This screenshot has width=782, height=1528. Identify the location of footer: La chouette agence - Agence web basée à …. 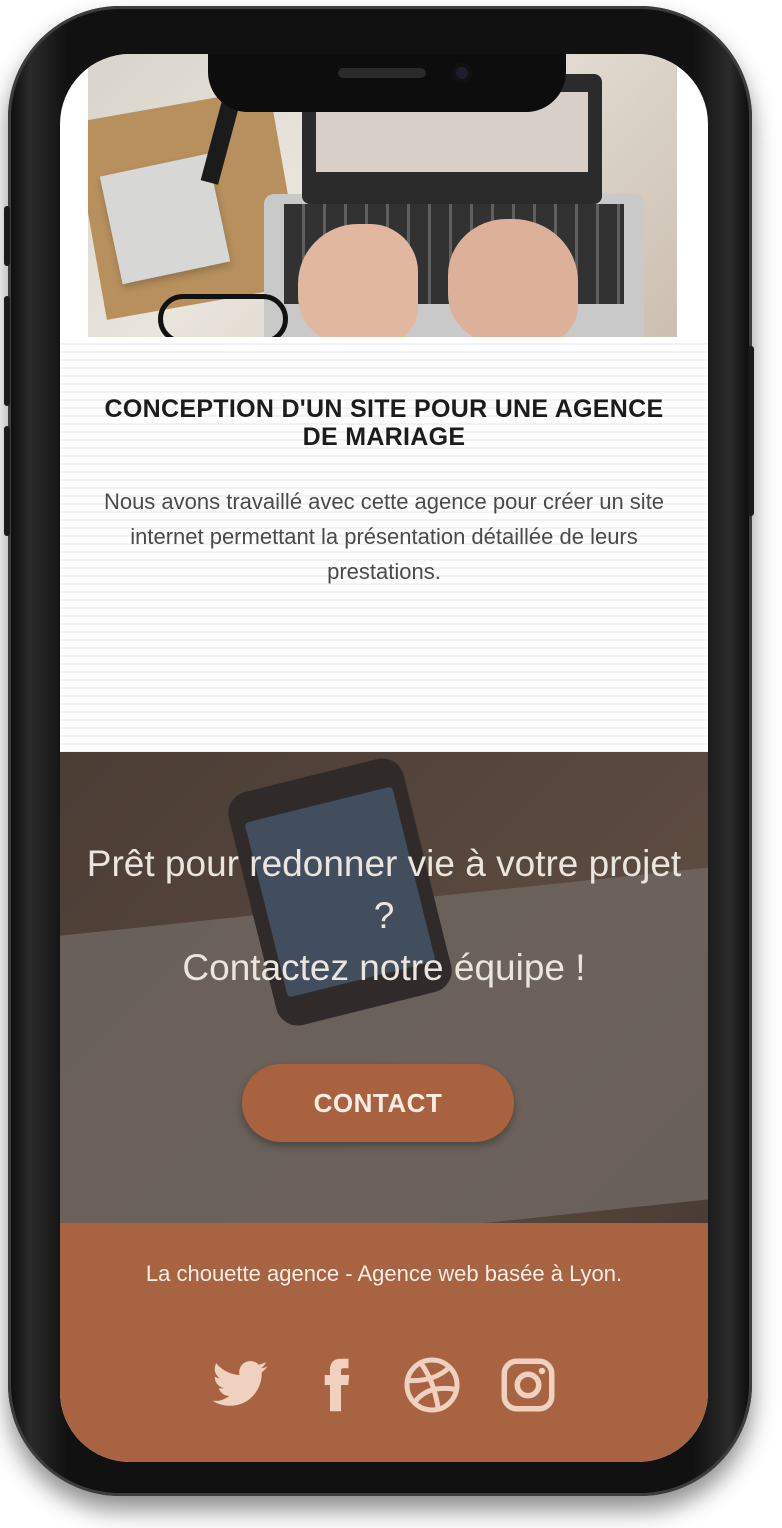
(384, 1342).